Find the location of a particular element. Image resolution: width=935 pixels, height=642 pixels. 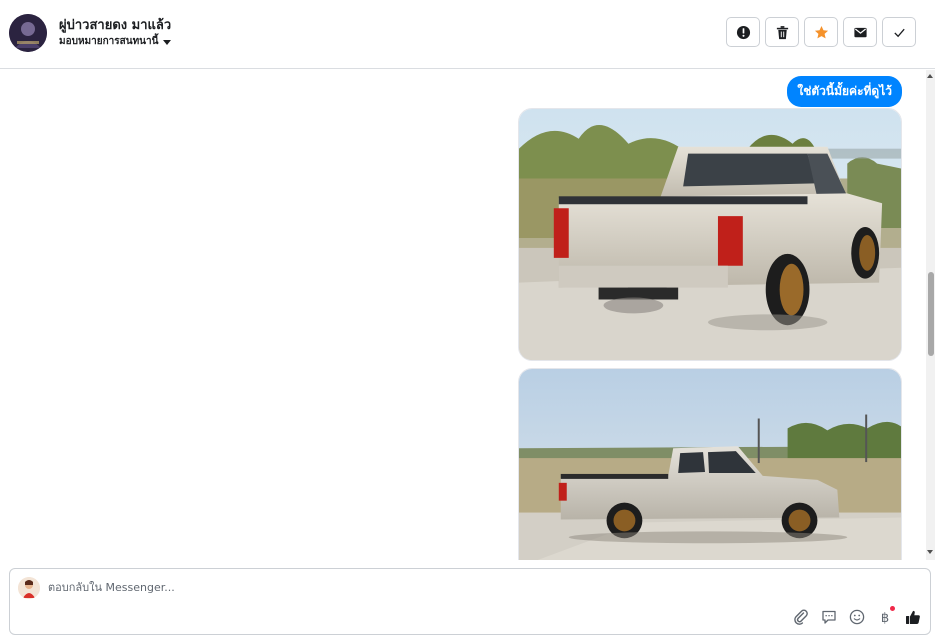

report-button is located at coordinates (743, 32).